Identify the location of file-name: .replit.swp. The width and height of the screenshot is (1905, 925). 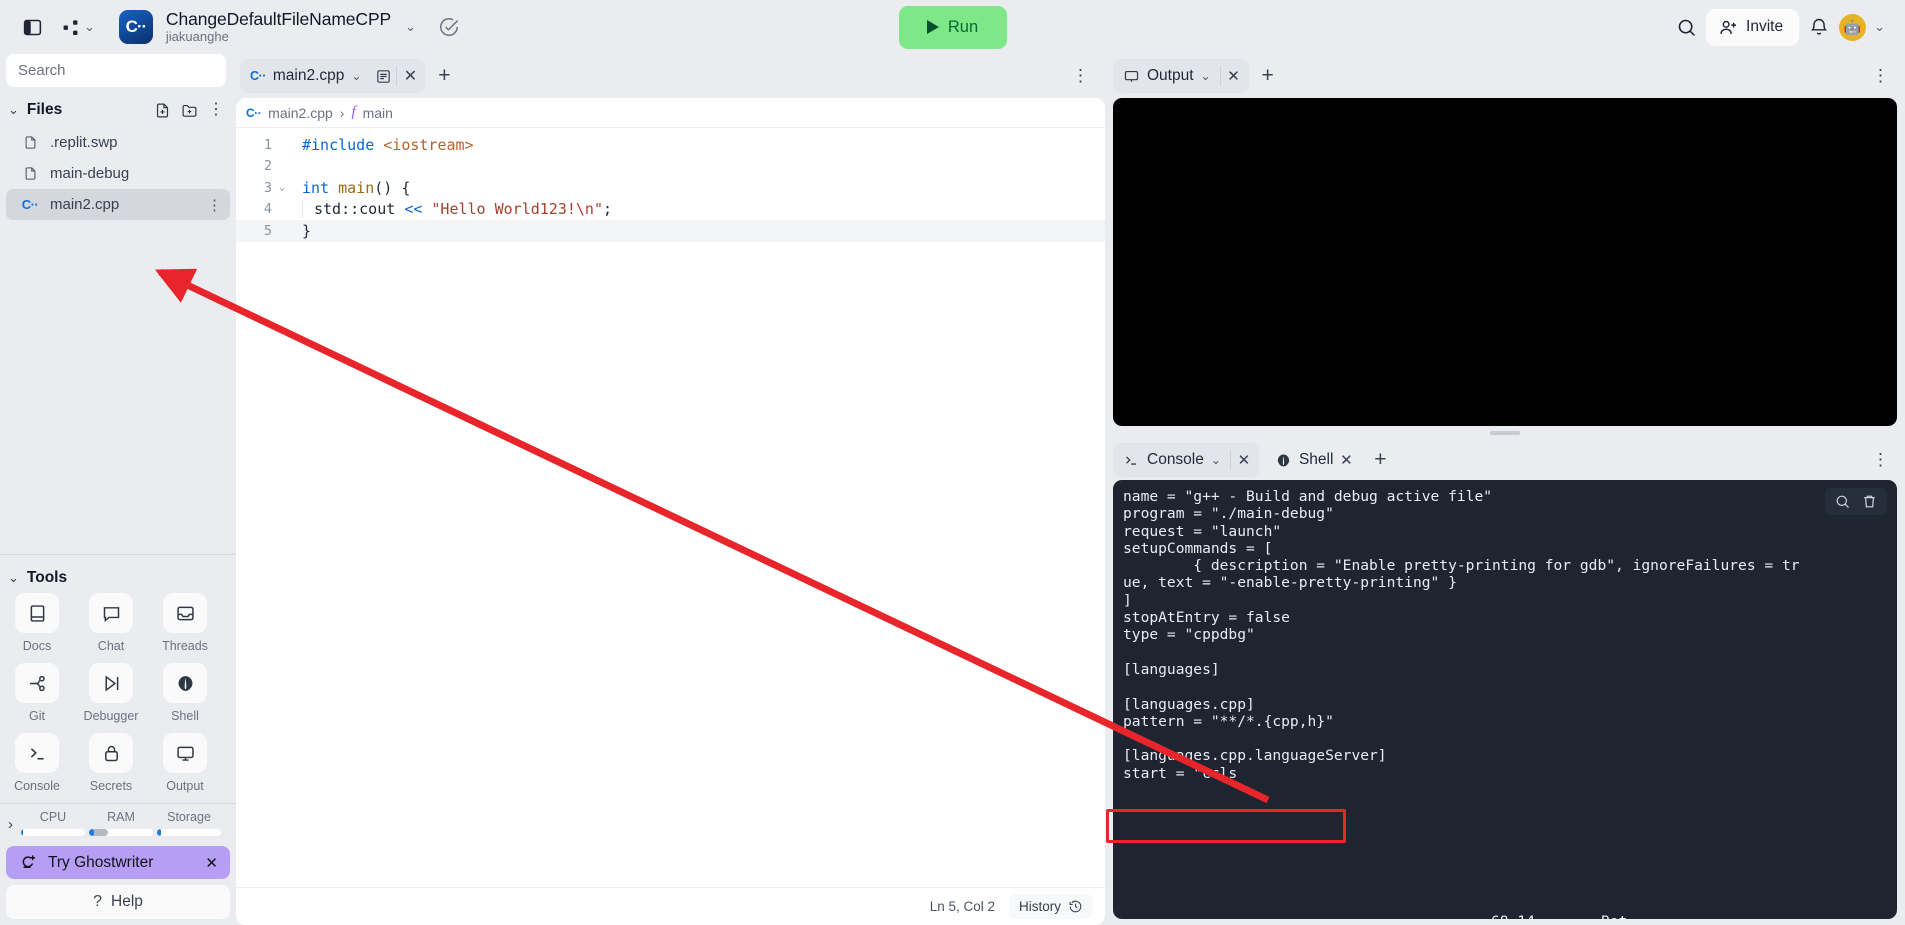
(84, 142).